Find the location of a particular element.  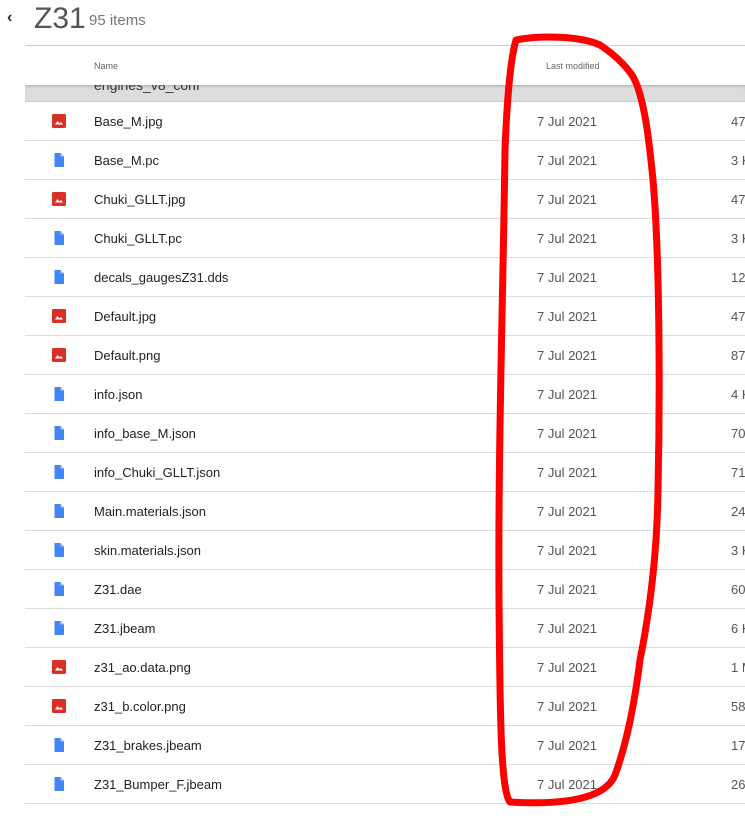

file-name: info.json is located at coordinates (118, 394).